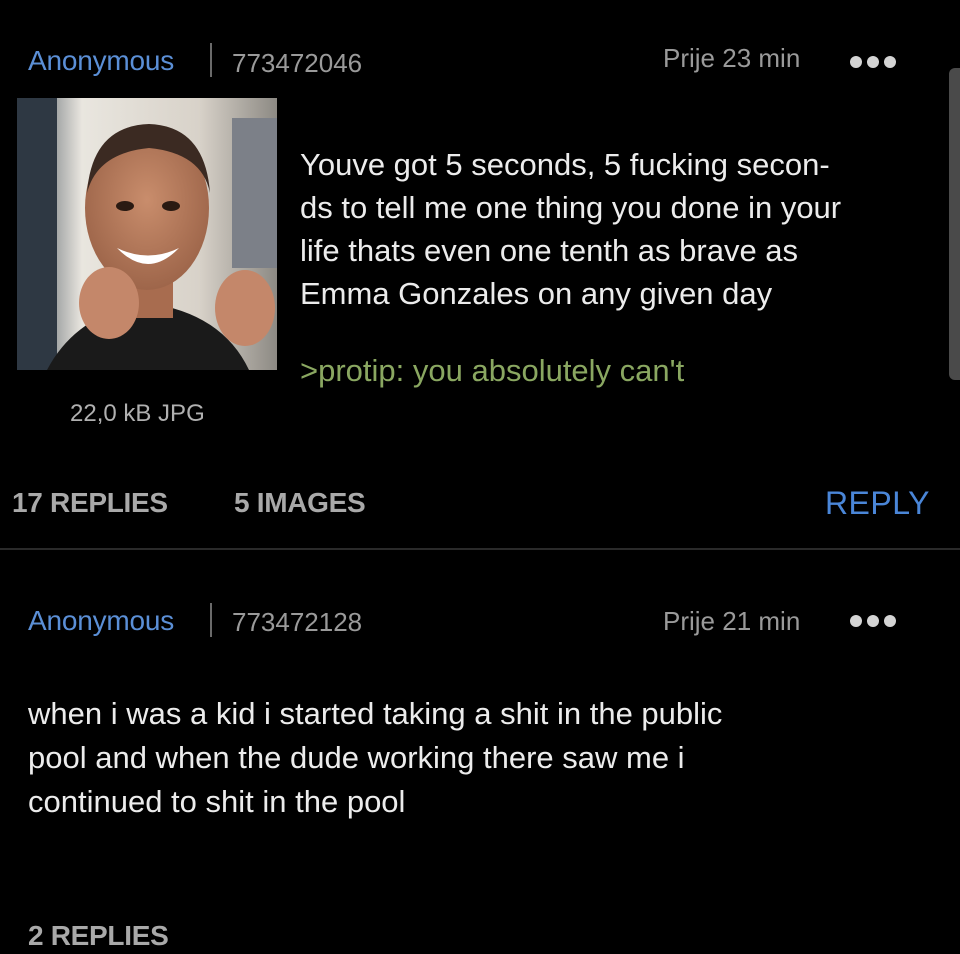 This screenshot has height=954, width=960. What do you see at coordinates (536, 293) in the screenshot?
I see `comment-line: Emma Gonzales on any given day` at bounding box center [536, 293].